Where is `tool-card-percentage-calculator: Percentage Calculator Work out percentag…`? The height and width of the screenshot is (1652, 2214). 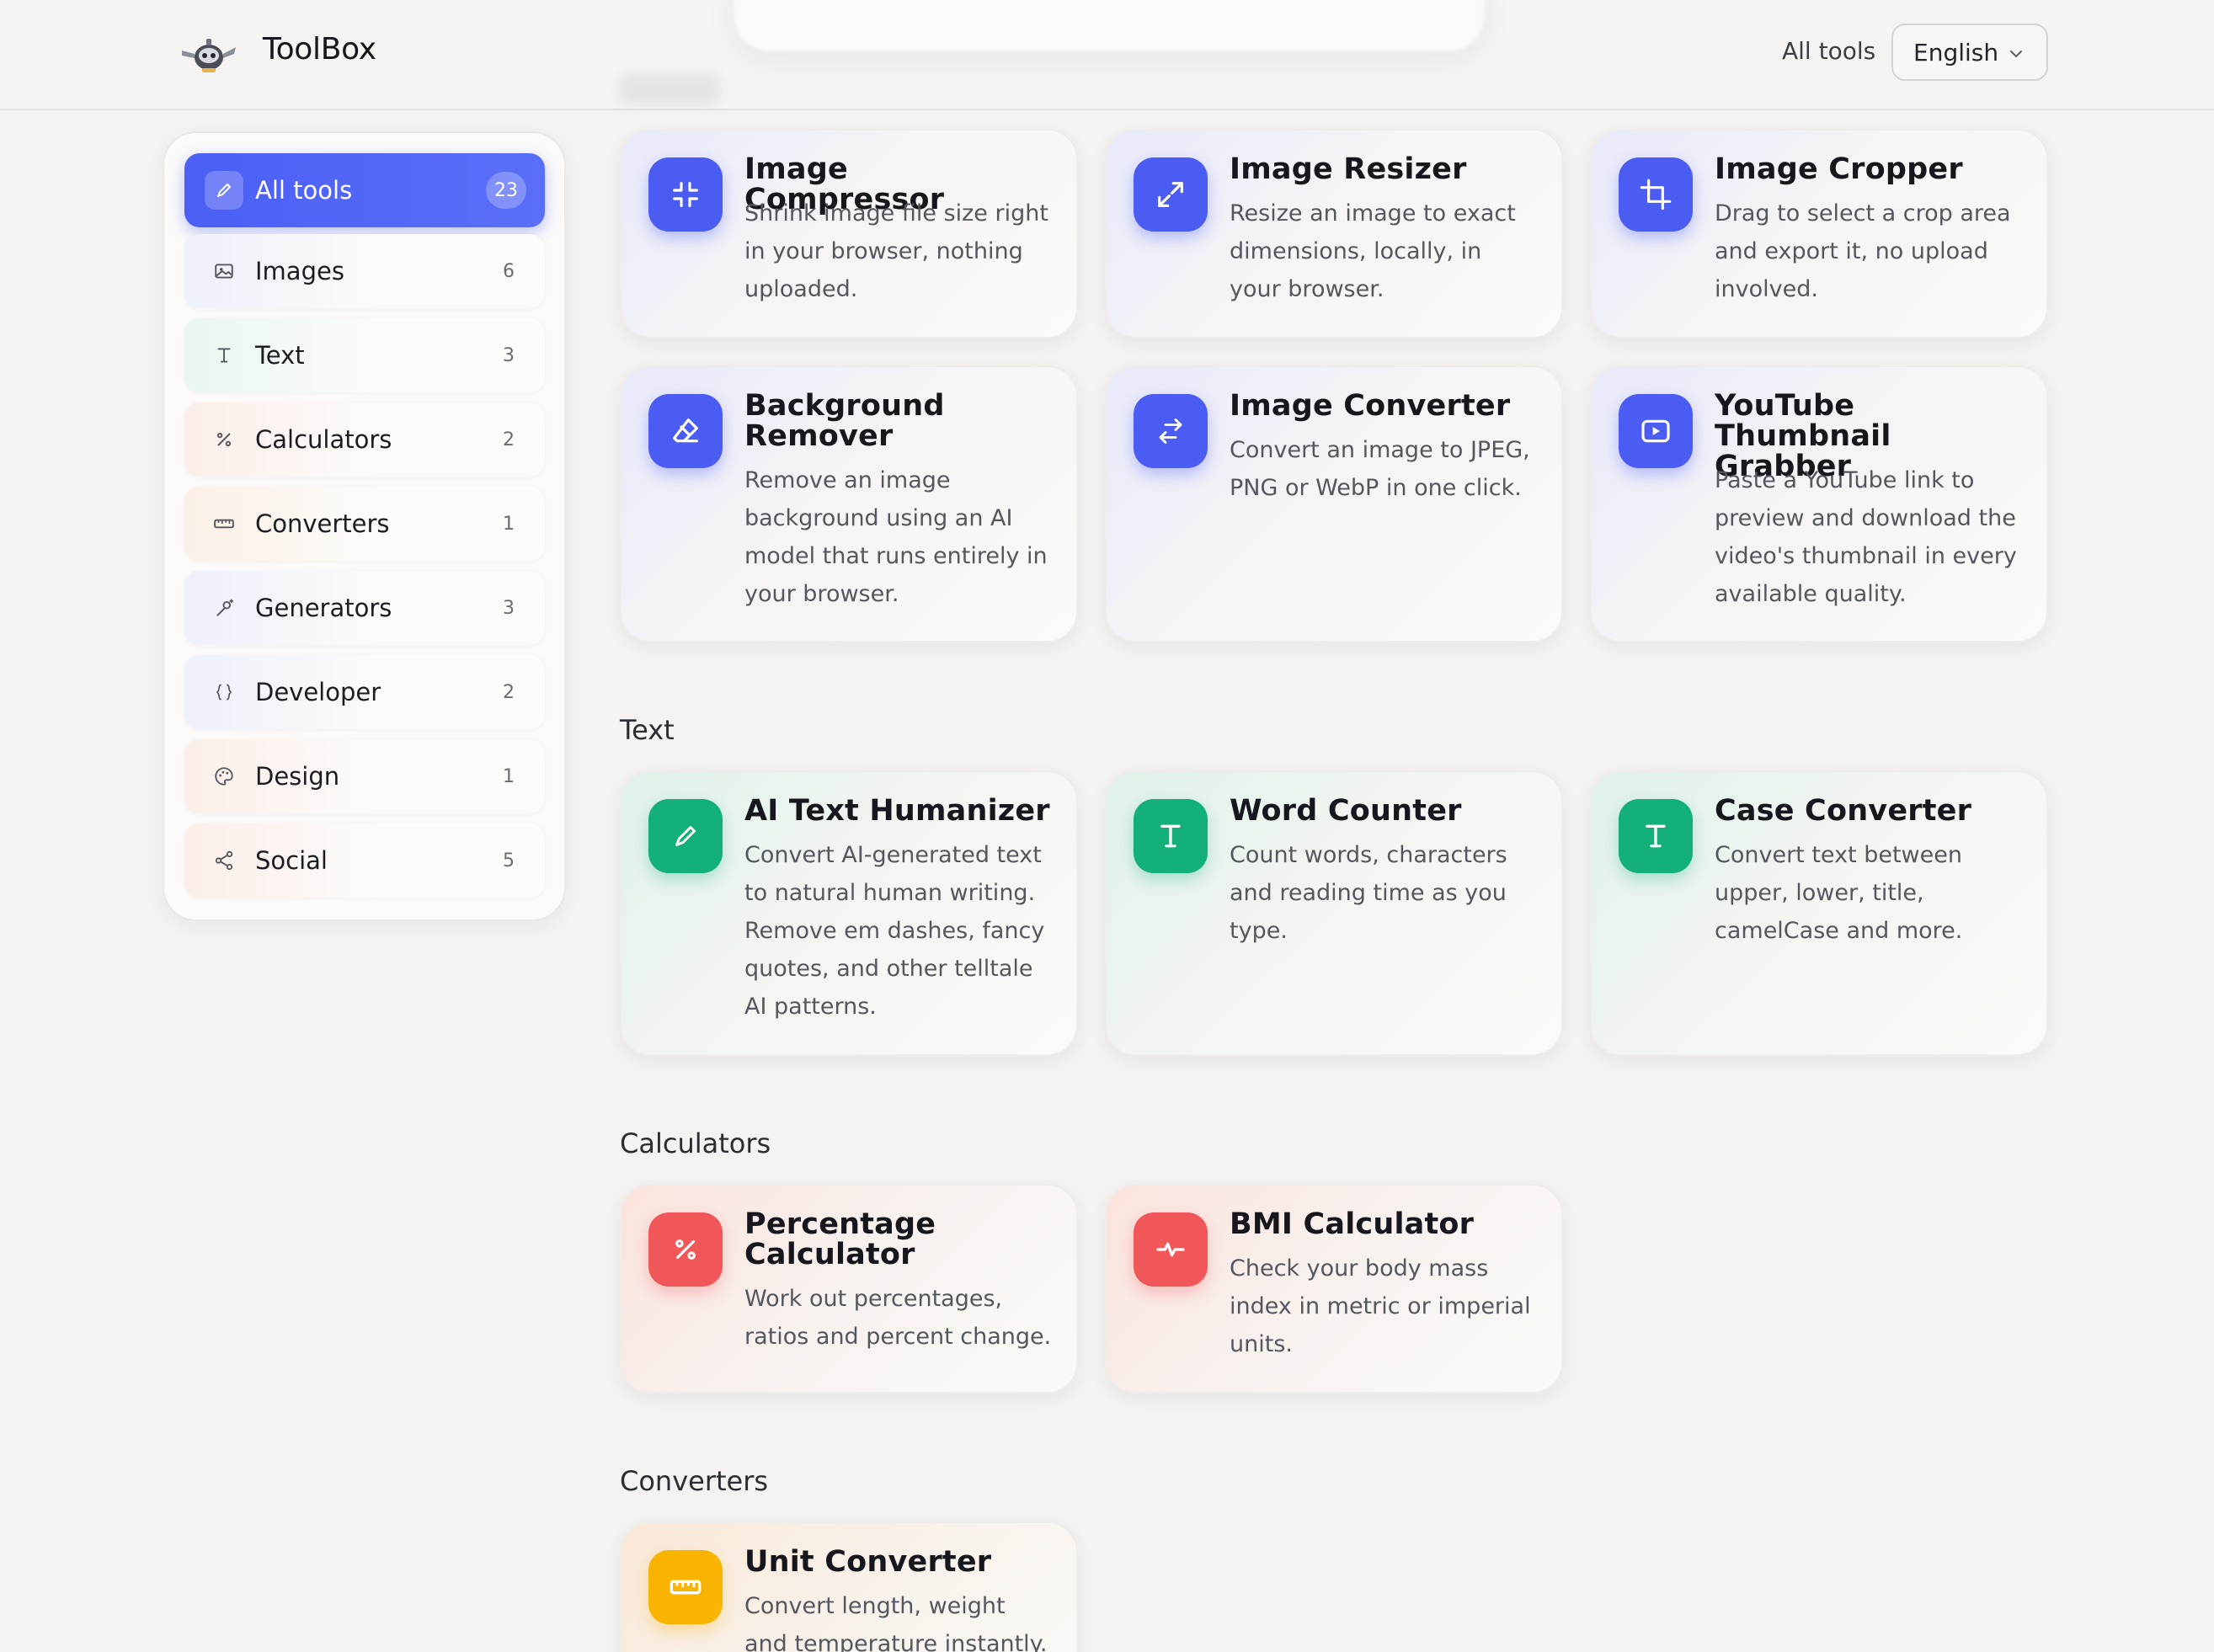 tool-card-percentage-calculator: Percentage Calculator Work out percentag… is located at coordinates (849, 1289).